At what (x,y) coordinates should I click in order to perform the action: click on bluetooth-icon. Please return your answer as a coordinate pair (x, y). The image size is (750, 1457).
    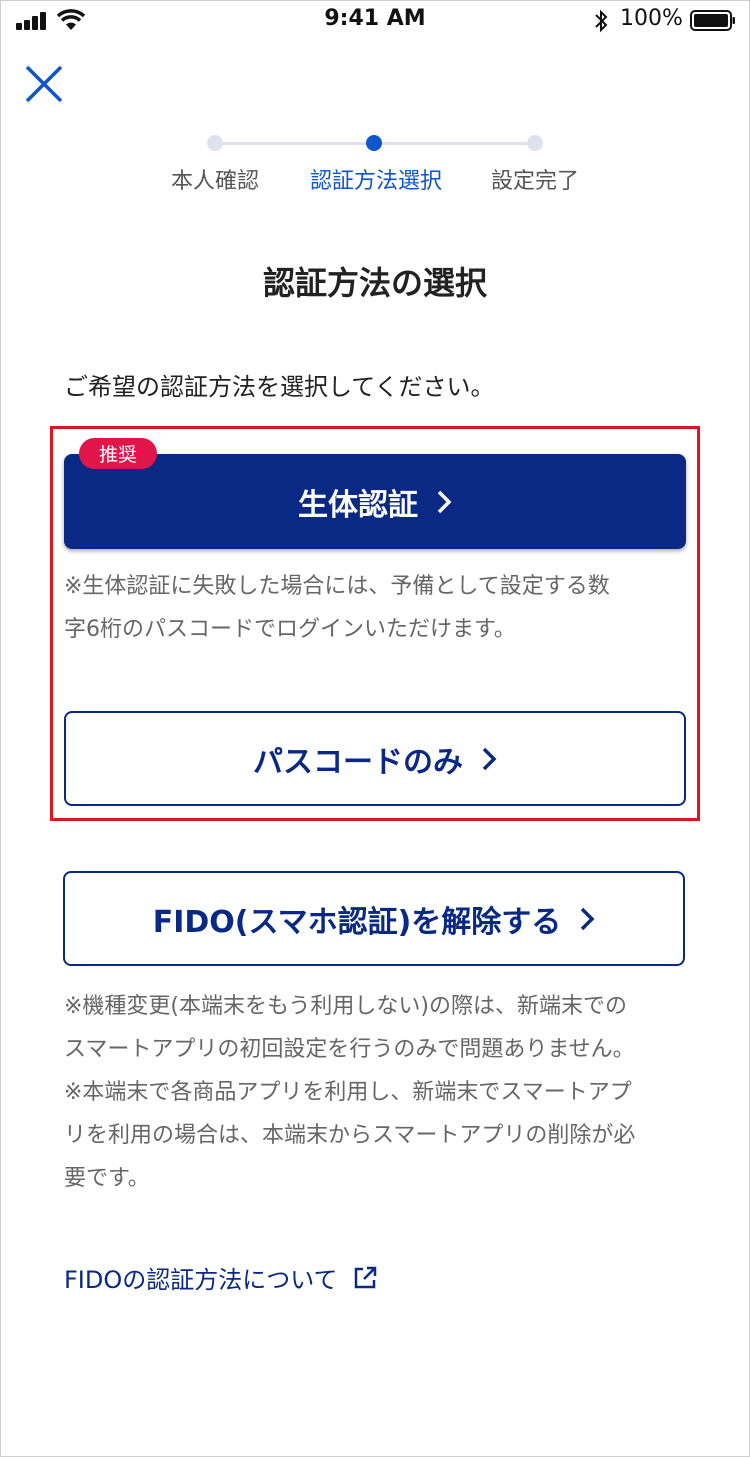
    Looking at the image, I should click on (601, 21).